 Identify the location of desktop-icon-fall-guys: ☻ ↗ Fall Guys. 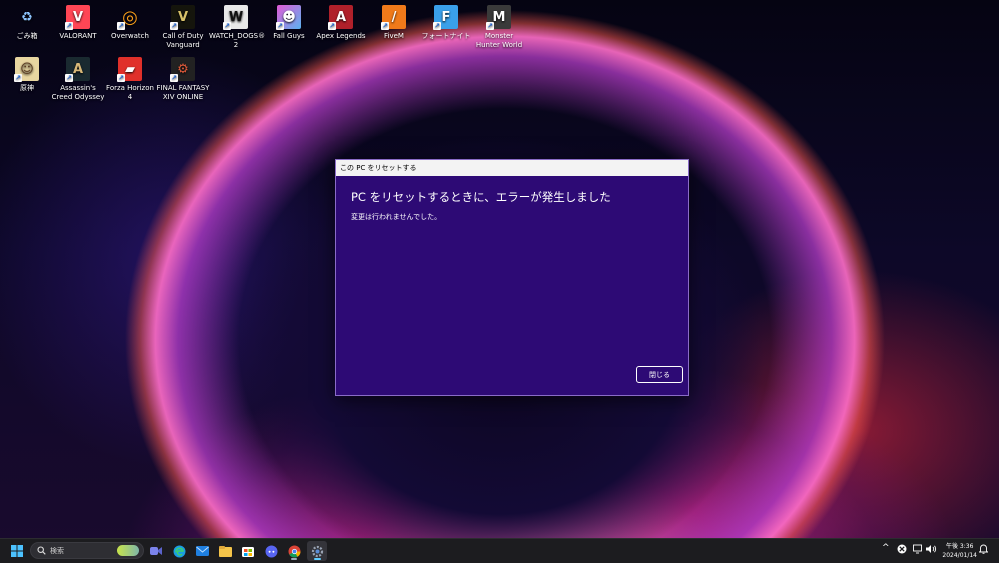
(289, 23).